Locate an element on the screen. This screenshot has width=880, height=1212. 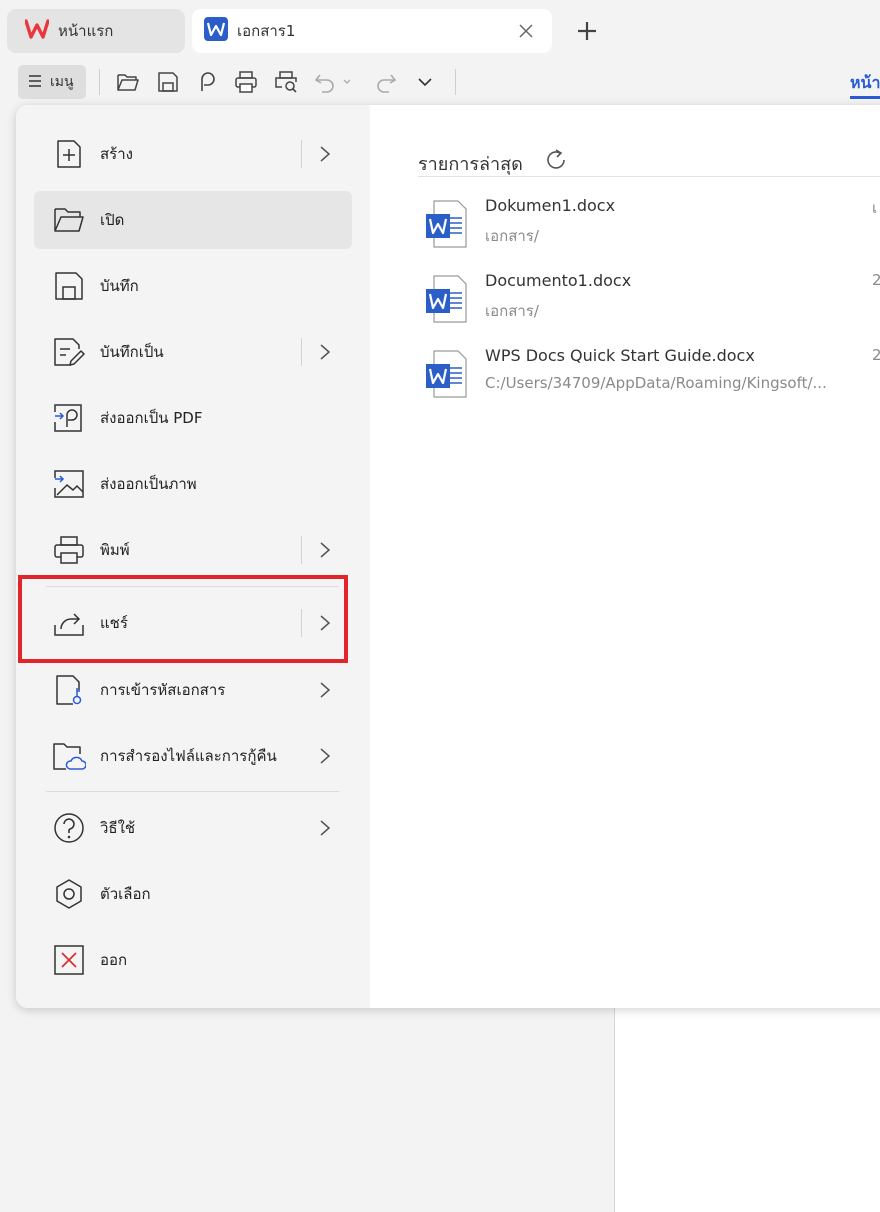
menu-item-label: เปิด is located at coordinates (112, 220).